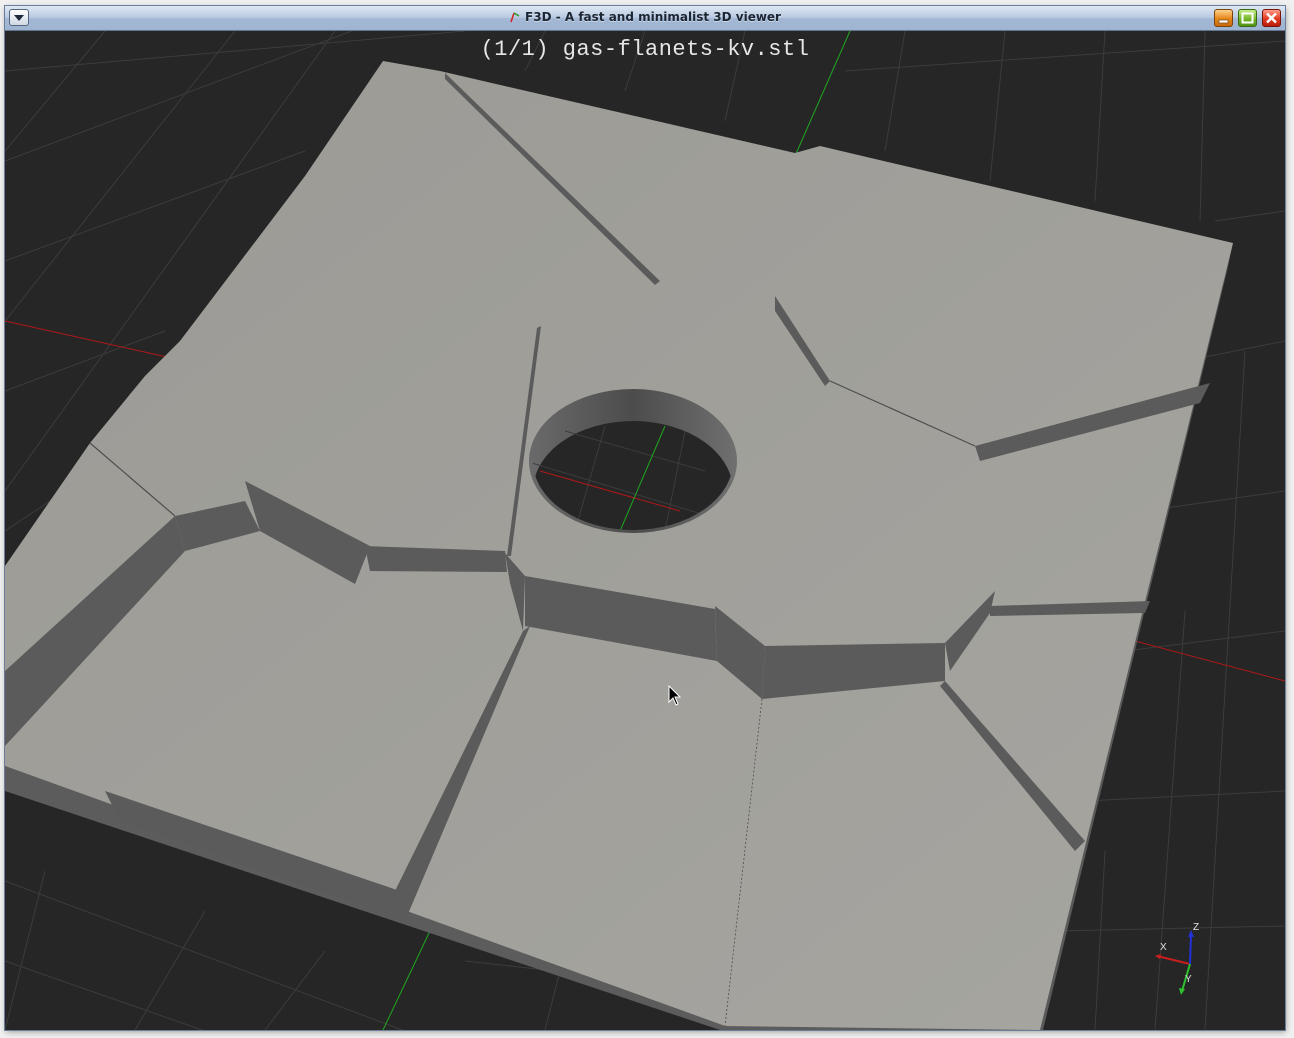  I want to click on maximize-icon, so click(1247, 18).